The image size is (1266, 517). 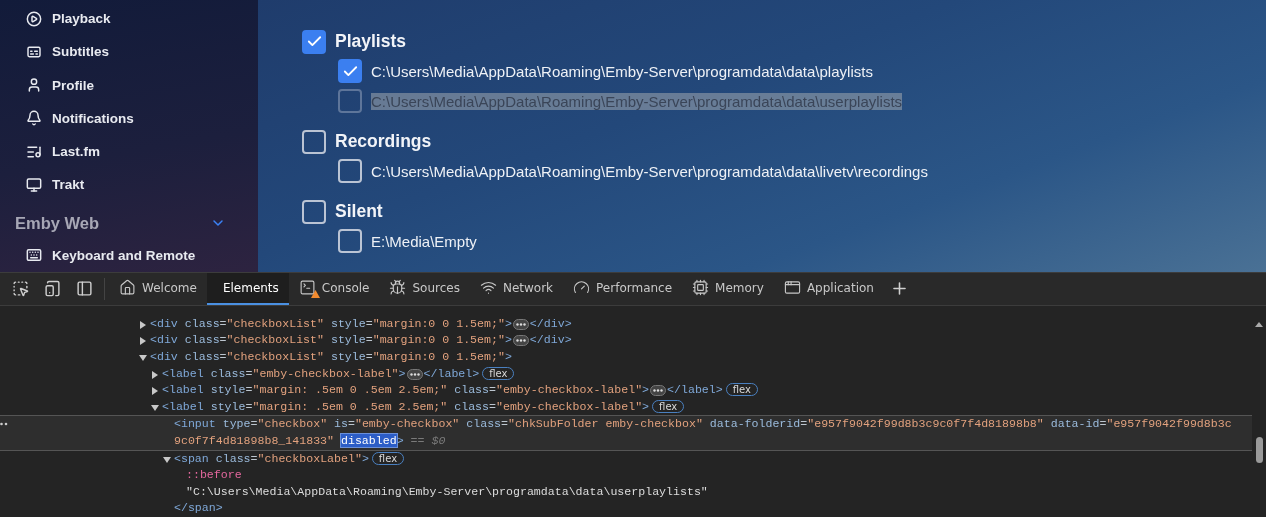 What do you see at coordinates (623, 288) in the screenshot?
I see `devtools-tab: Performance` at bounding box center [623, 288].